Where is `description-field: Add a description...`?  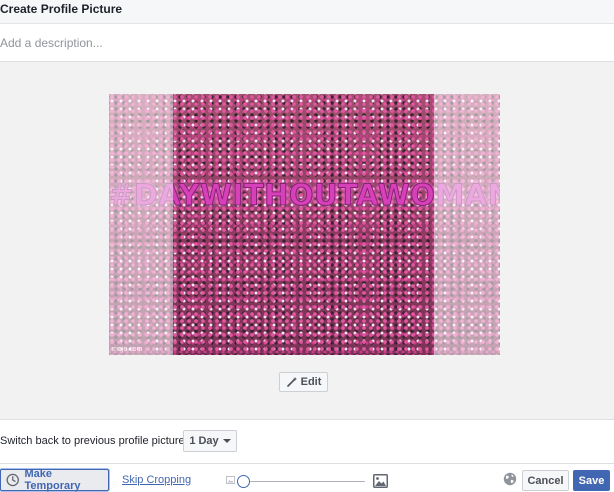
description-field: Add a description... is located at coordinates (307, 43).